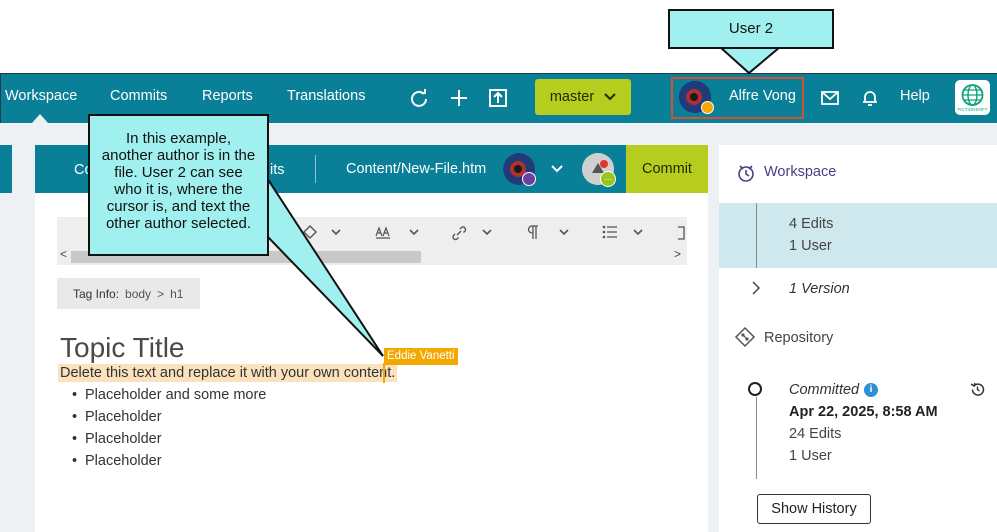 This screenshot has height=532, width=997. I want to click on callout-line: another author is in the, so click(178, 155).